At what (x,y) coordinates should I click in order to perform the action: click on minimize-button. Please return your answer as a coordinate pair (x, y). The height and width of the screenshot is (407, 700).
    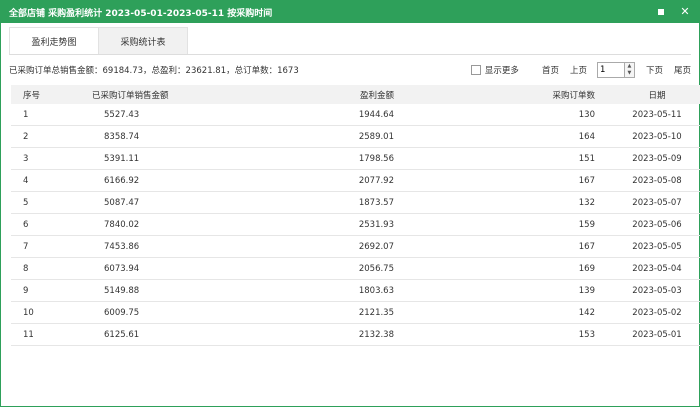
    Looking at the image, I should click on (661, 12).